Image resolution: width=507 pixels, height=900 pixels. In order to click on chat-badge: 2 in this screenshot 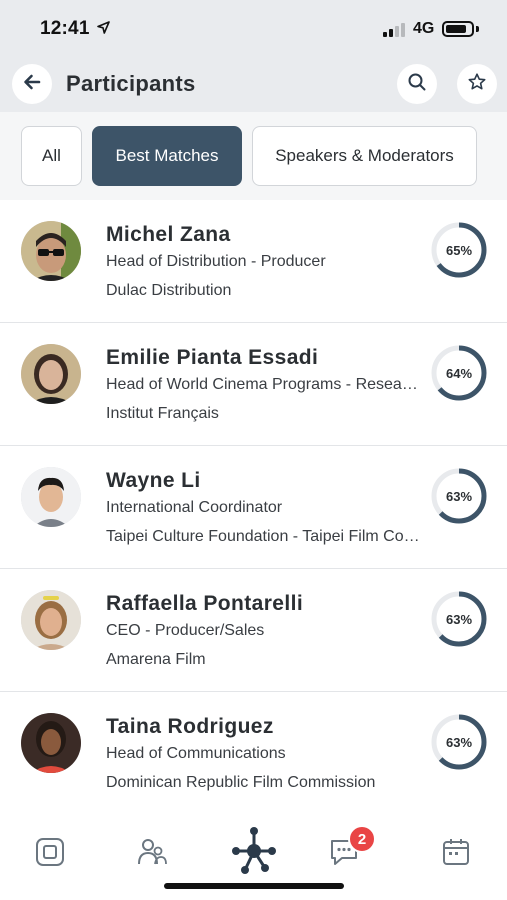, I will do `click(362, 839)`.